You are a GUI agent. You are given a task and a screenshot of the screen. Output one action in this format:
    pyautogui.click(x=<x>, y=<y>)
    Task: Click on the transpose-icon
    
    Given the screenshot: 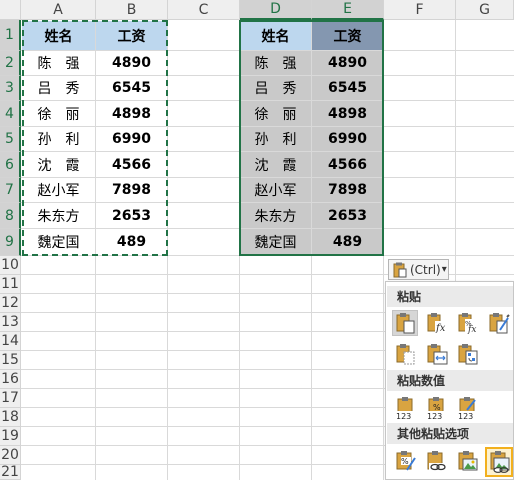 What is the action you would take?
    pyautogui.click(x=467, y=354)
    